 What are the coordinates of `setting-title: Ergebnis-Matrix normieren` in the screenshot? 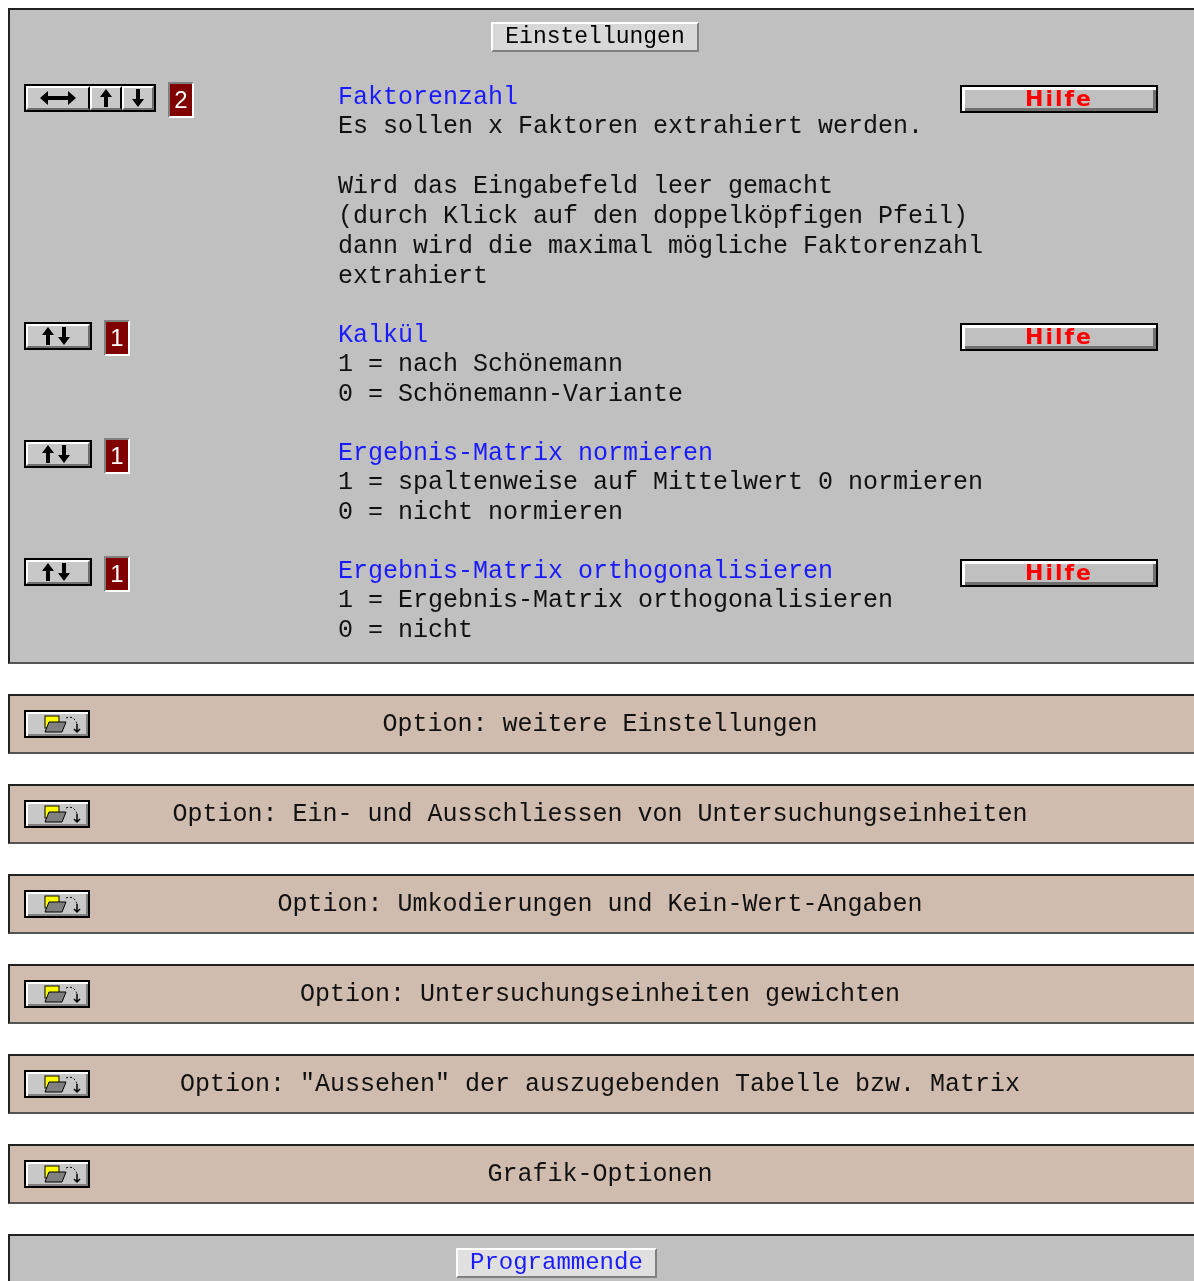 It's located at (526, 453).